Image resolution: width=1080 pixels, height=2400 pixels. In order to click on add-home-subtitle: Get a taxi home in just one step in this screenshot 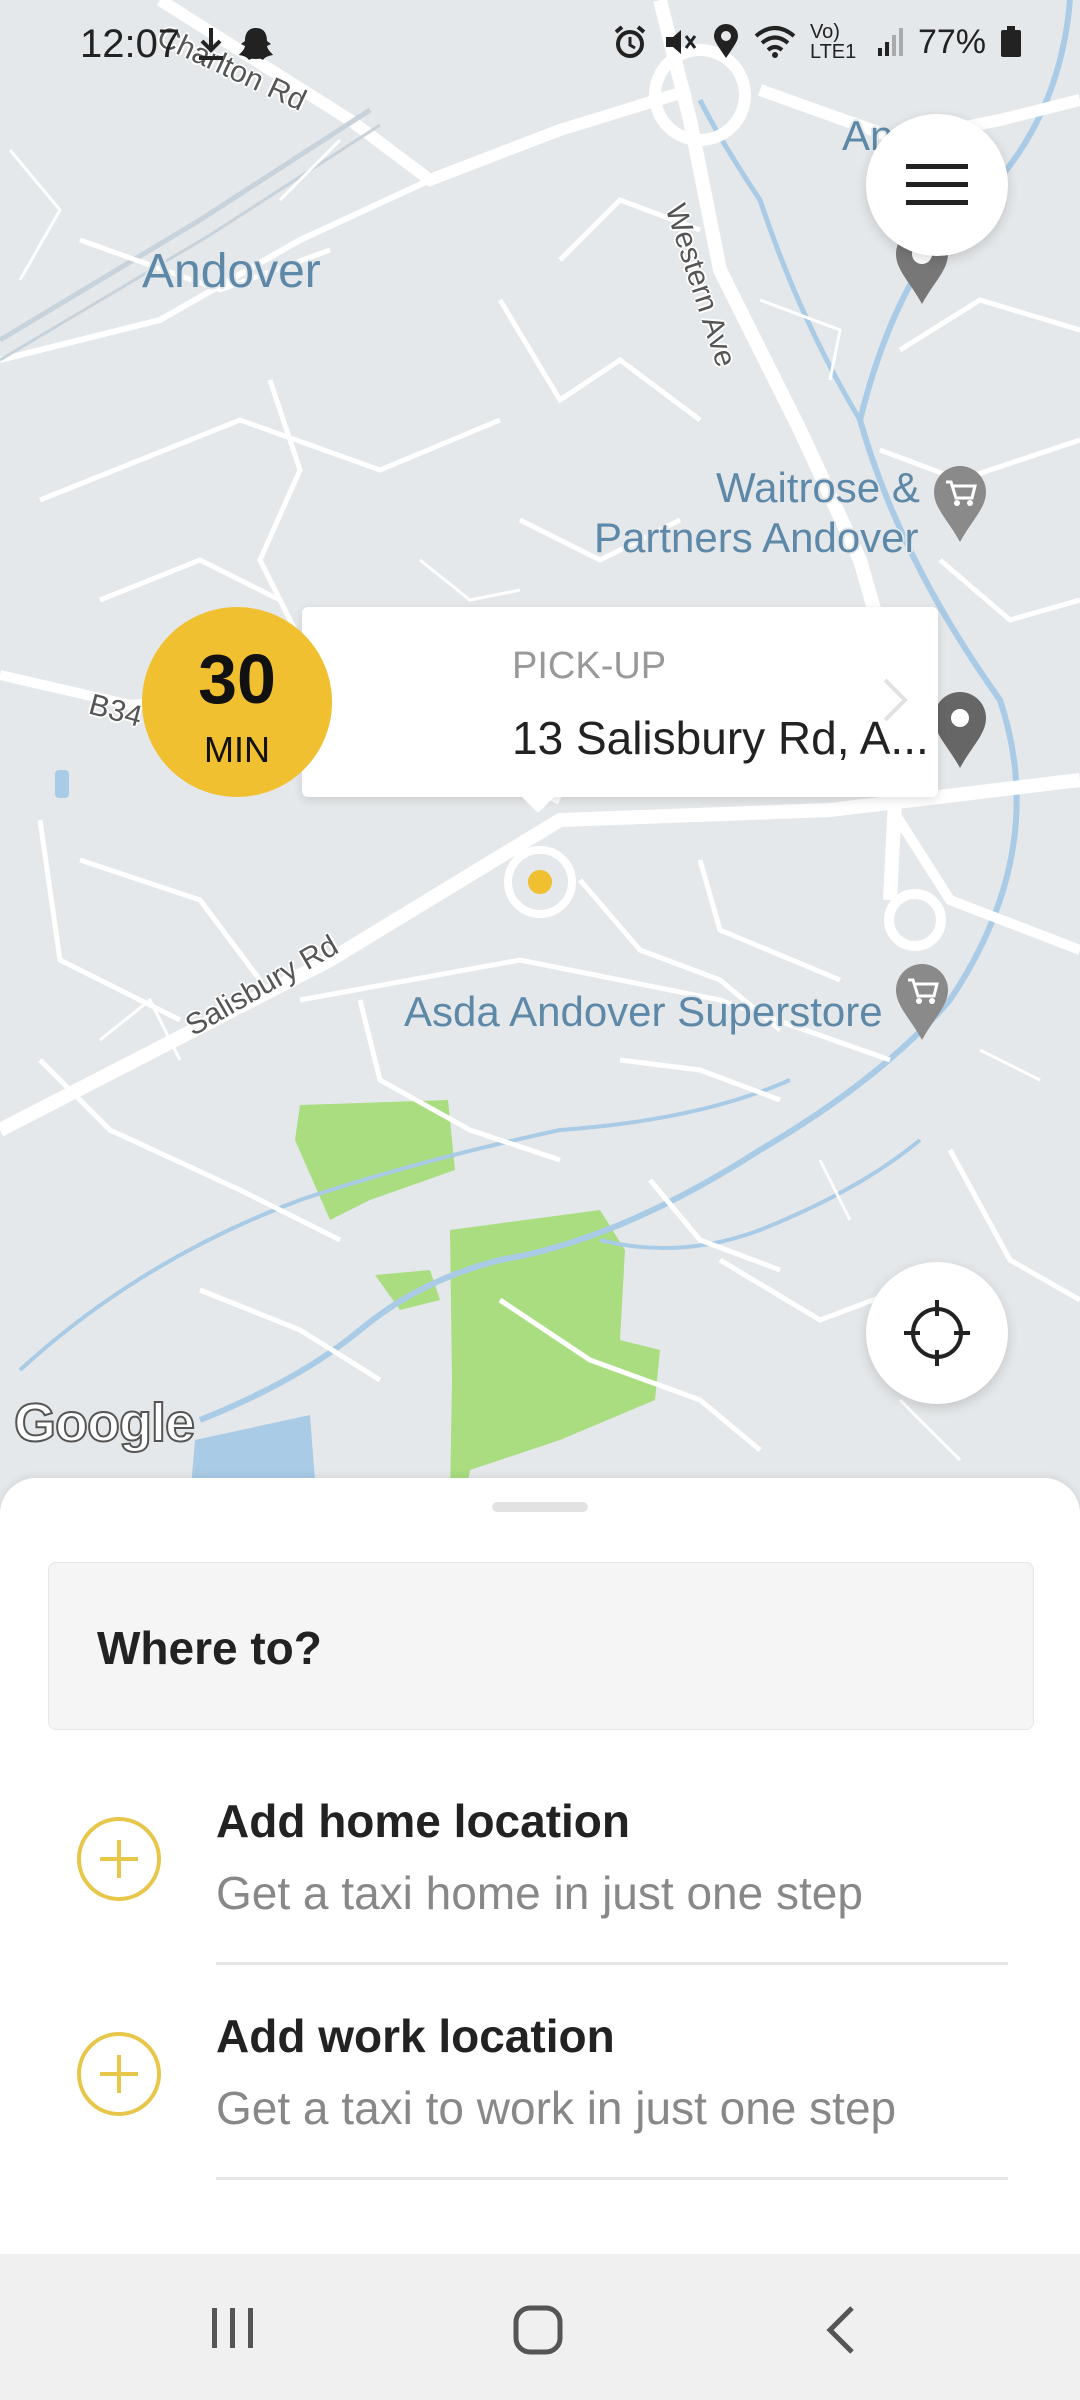, I will do `click(539, 1893)`.